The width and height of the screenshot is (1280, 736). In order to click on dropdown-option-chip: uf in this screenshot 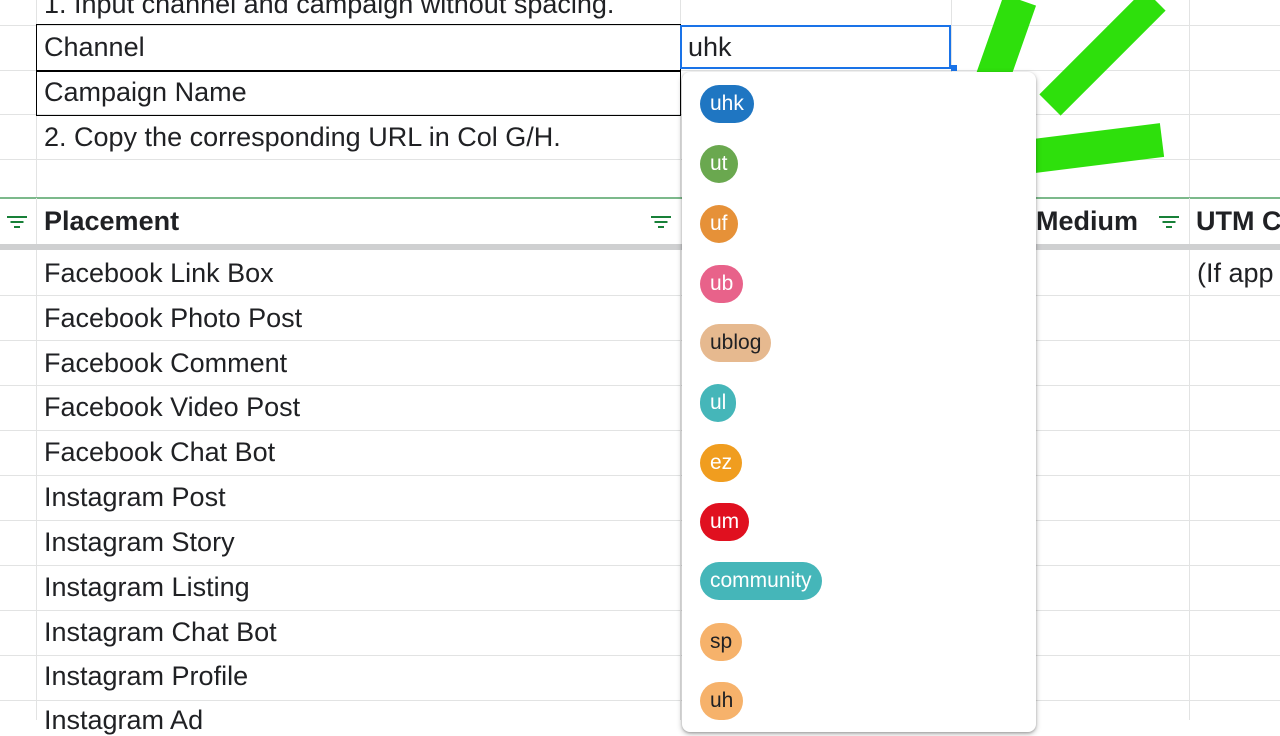, I will do `click(719, 224)`.